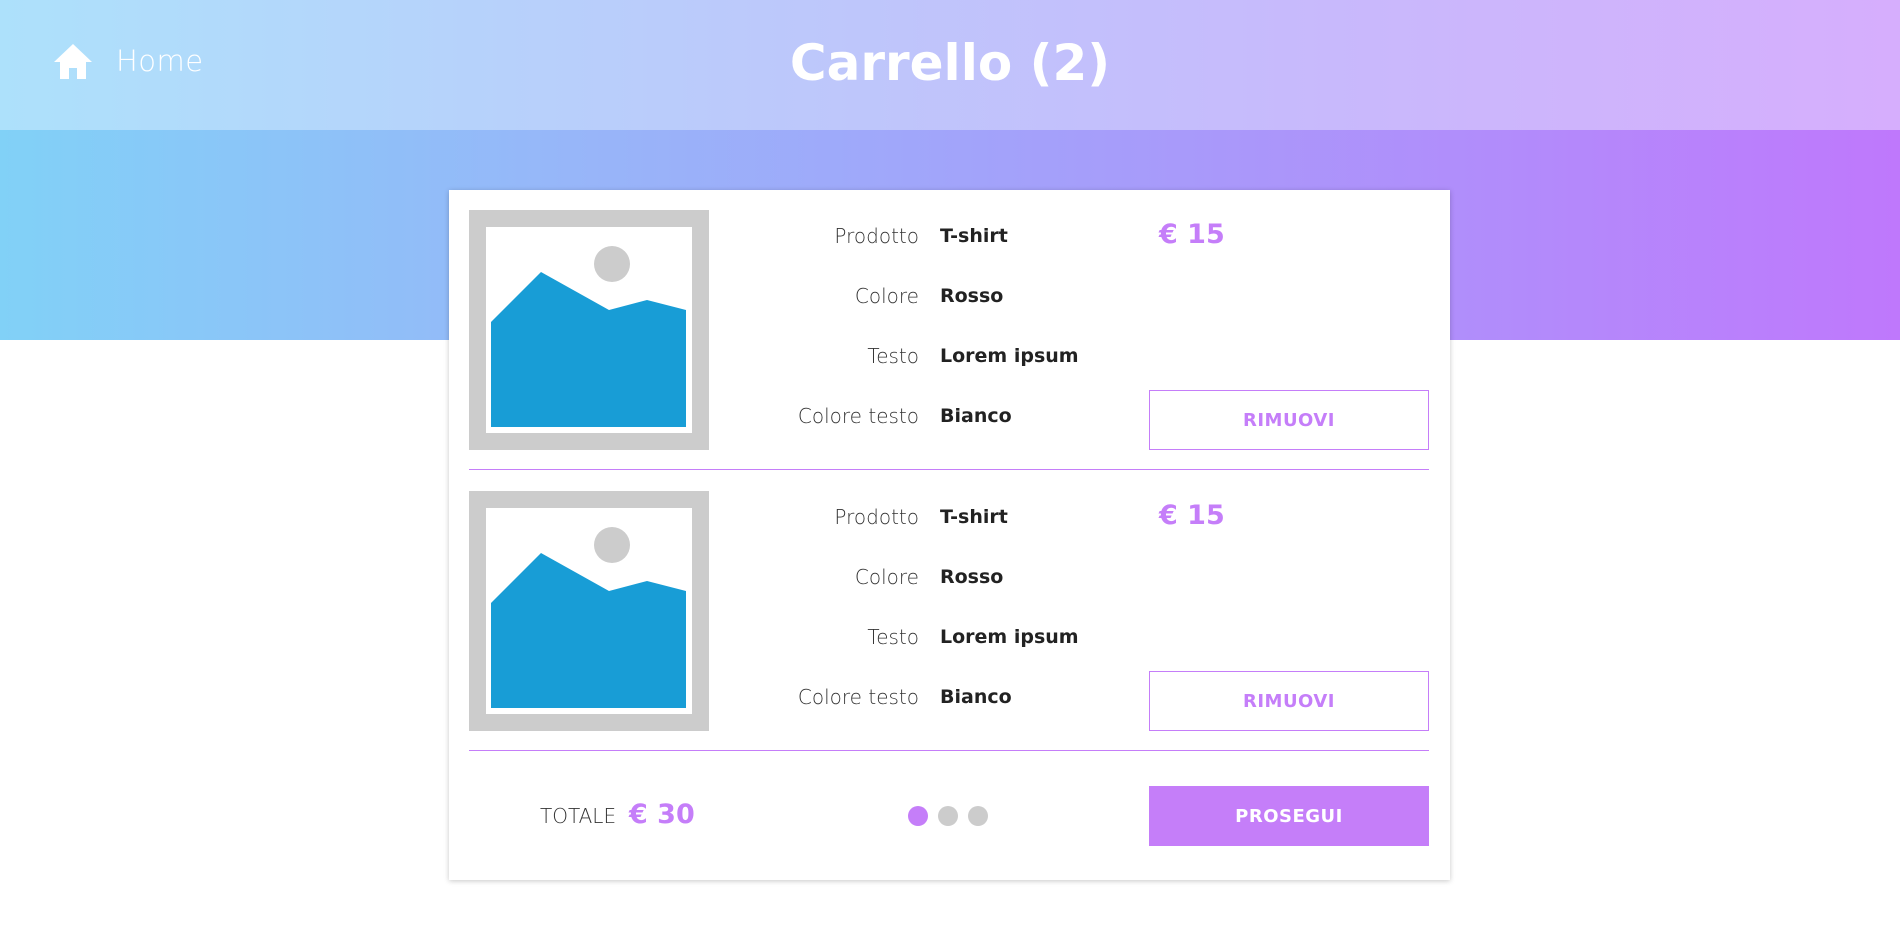 This screenshot has width=1900, height=940. I want to click on total-label: TOTALE, so click(578, 816).